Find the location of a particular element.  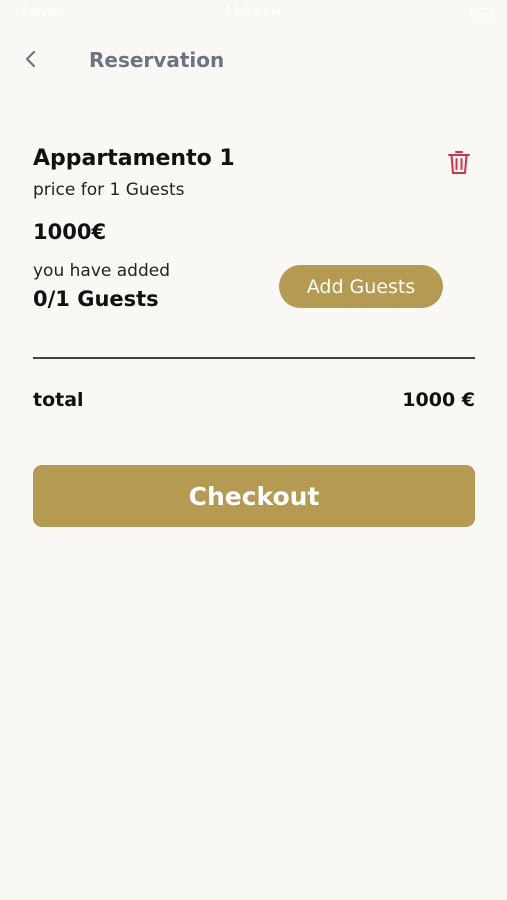

item-price-description: price for 1 Guests is located at coordinates (109, 190).